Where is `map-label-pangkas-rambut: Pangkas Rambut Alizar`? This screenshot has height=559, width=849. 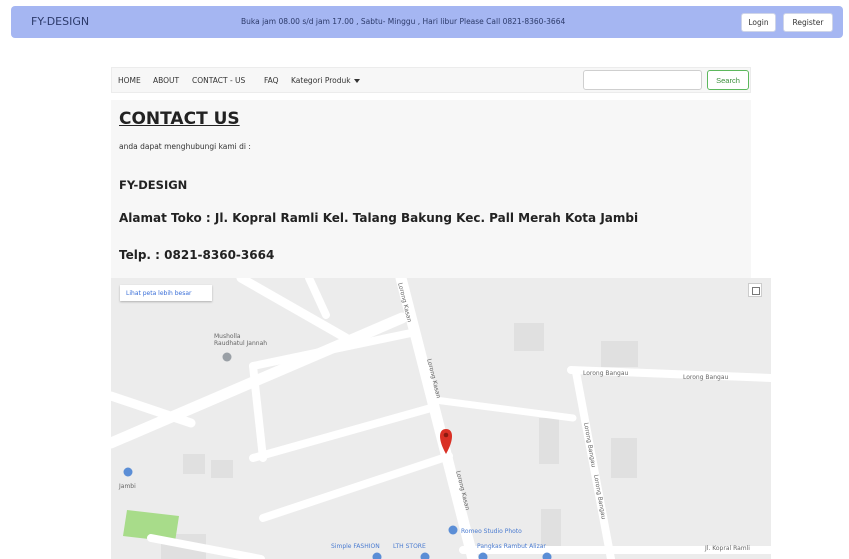 map-label-pangkas-rambut: Pangkas Rambut Alizar is located at coordinates (511, 546).